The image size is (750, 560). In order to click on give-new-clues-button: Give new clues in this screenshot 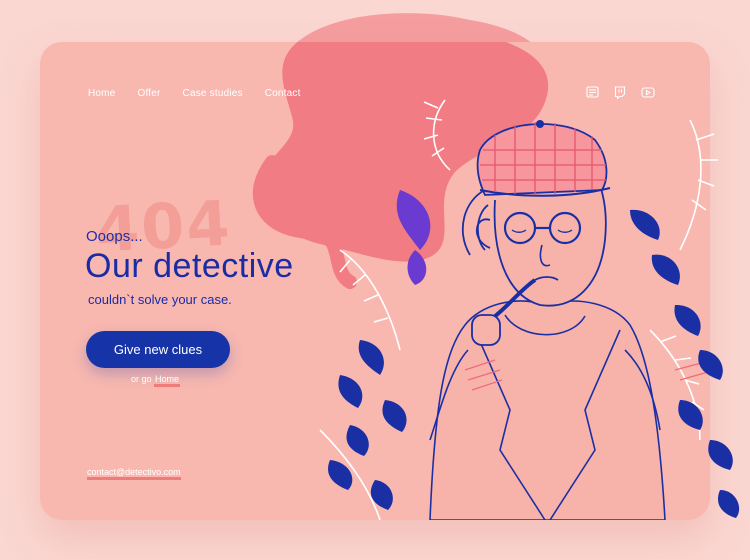, I will do `click(158, 349)`.